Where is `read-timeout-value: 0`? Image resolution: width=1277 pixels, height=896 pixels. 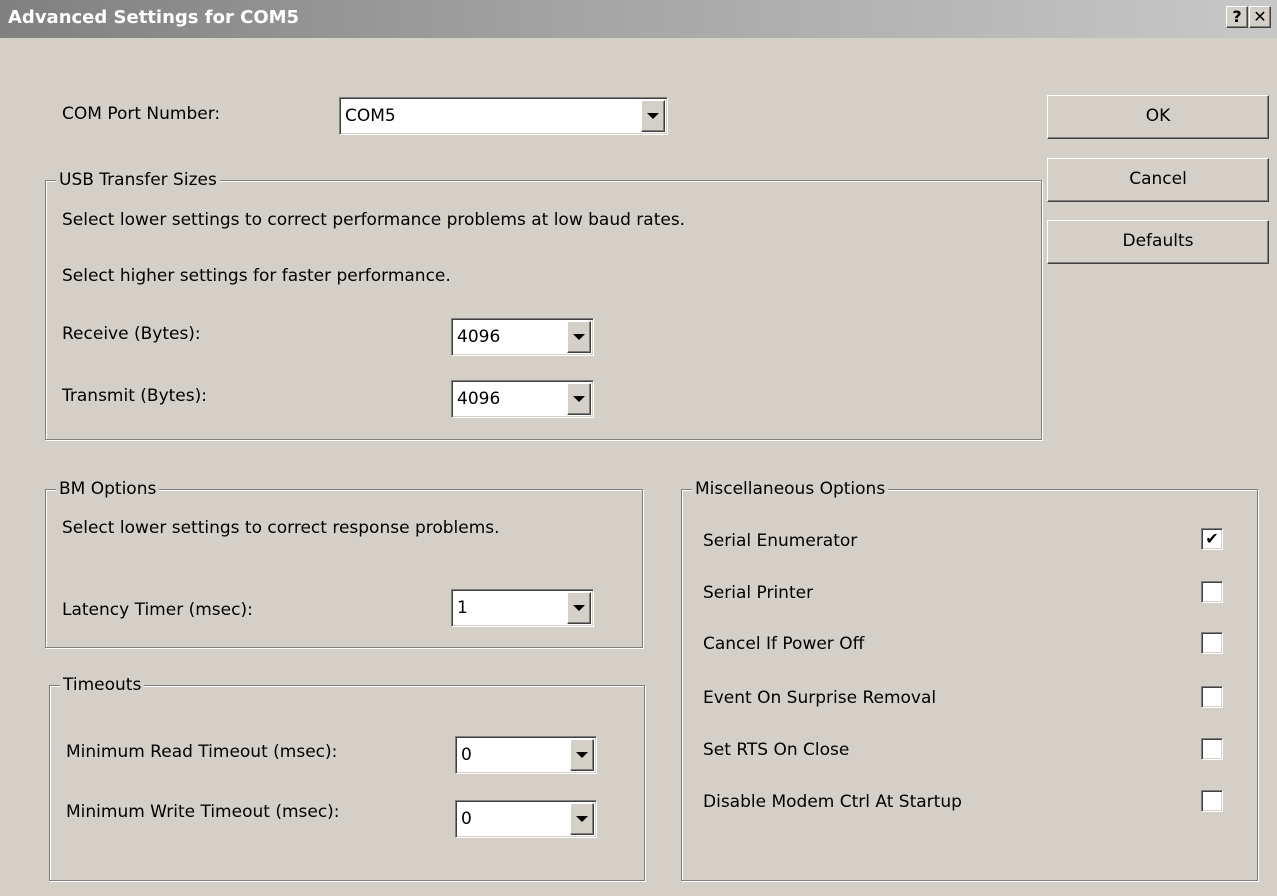 read-timeout-value: 0 is located at coordinates (466, 755).